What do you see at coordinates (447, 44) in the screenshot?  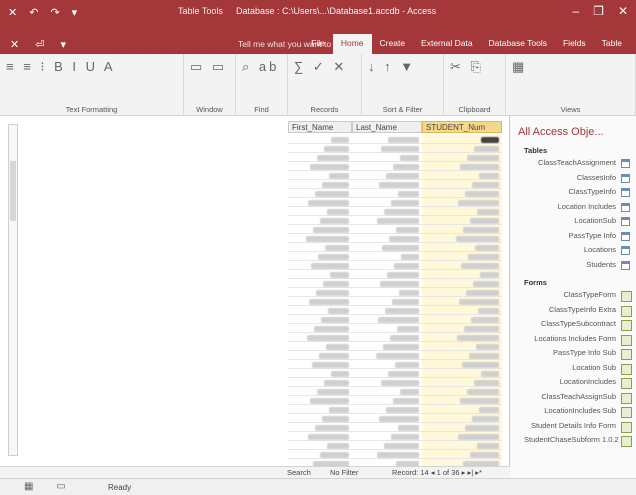 I see `tab-external-data: External Data` at bounding box center [447, 44].